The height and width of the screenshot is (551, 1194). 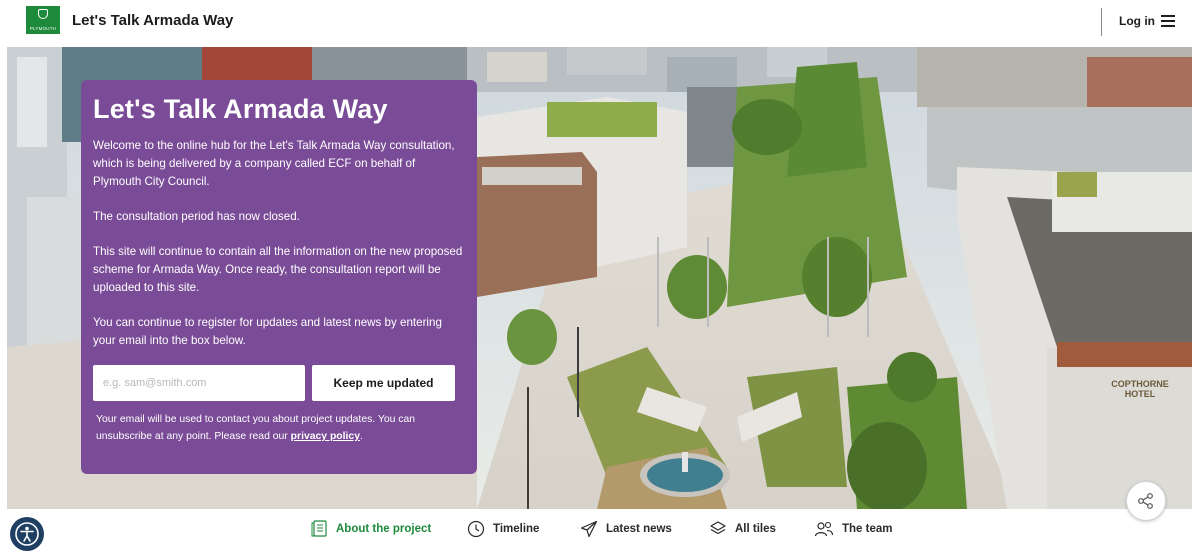 What do you see at coordinates (325, 436) in the screenshot?
I see `privacy-policy-link: privacy policy` at bounding box center [325, 436].